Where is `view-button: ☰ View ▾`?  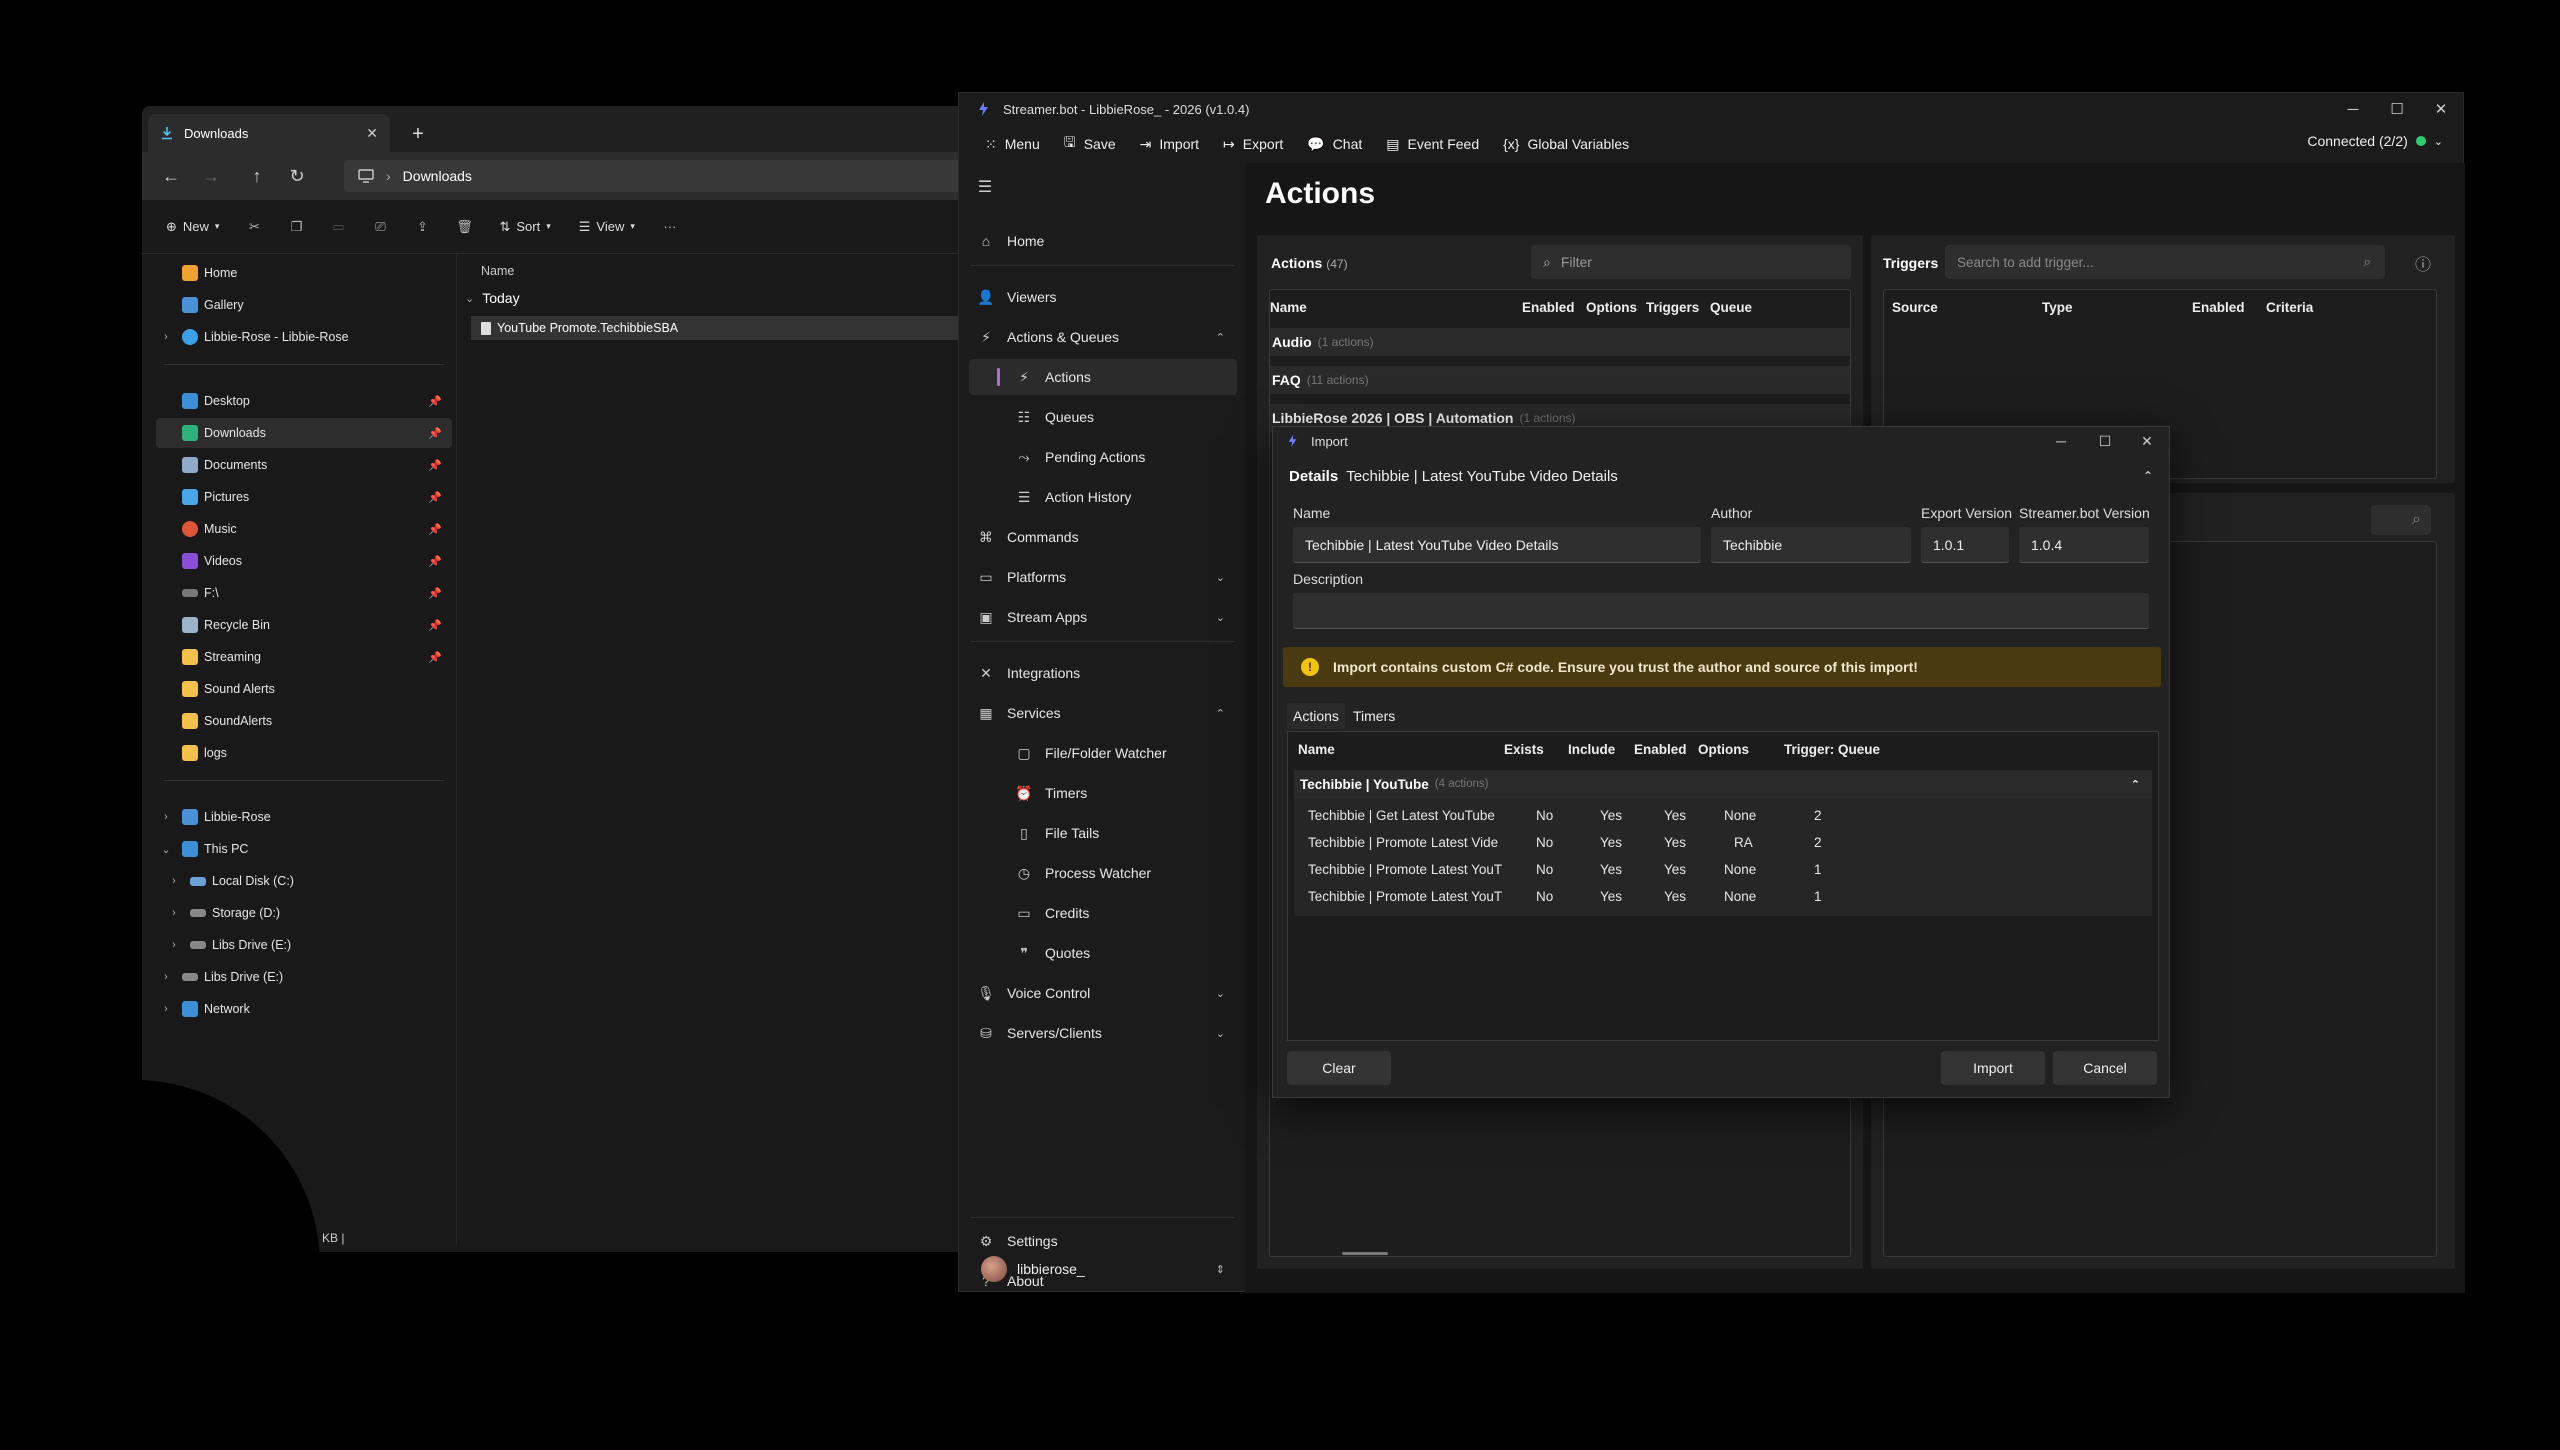
view-button: ☰ View ▾ is located at coordinates (607, 227).